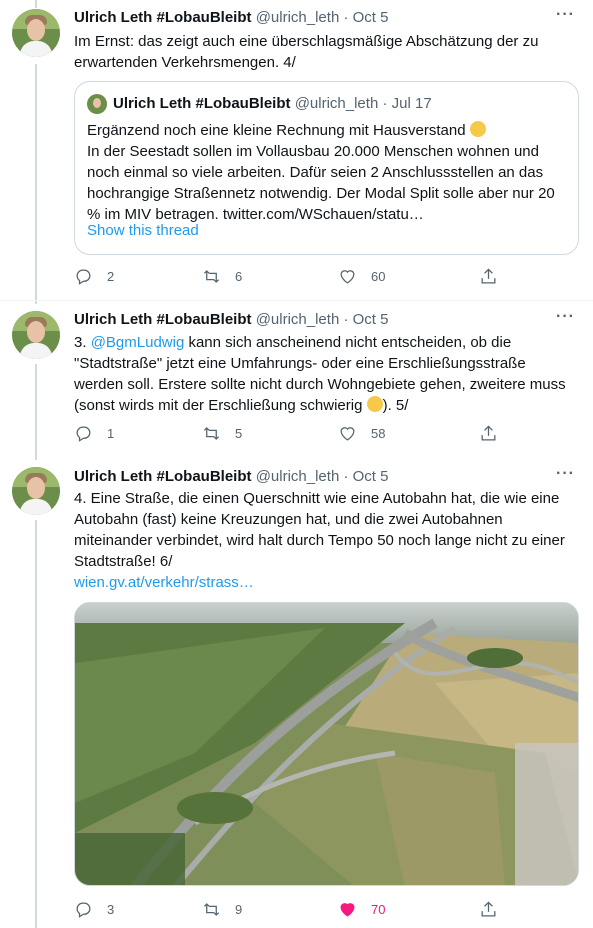 This screenshot has height=928, width=593. What do you see at coordinates (361, 433) in the screenshot?
I see `like-button: 58` at bounding box center [361, 433].